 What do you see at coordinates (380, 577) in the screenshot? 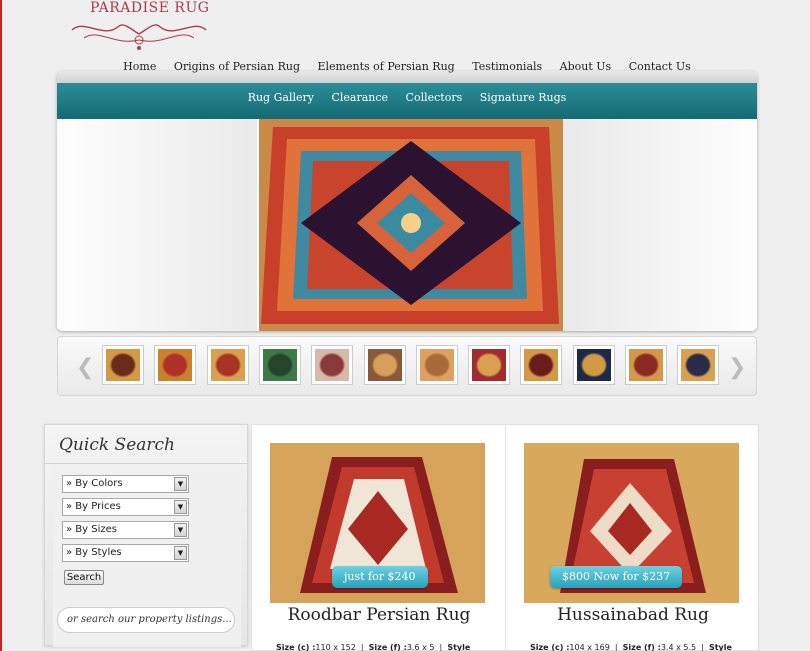
I see `price-tag: just for $240` at bounding box center [380, 577].